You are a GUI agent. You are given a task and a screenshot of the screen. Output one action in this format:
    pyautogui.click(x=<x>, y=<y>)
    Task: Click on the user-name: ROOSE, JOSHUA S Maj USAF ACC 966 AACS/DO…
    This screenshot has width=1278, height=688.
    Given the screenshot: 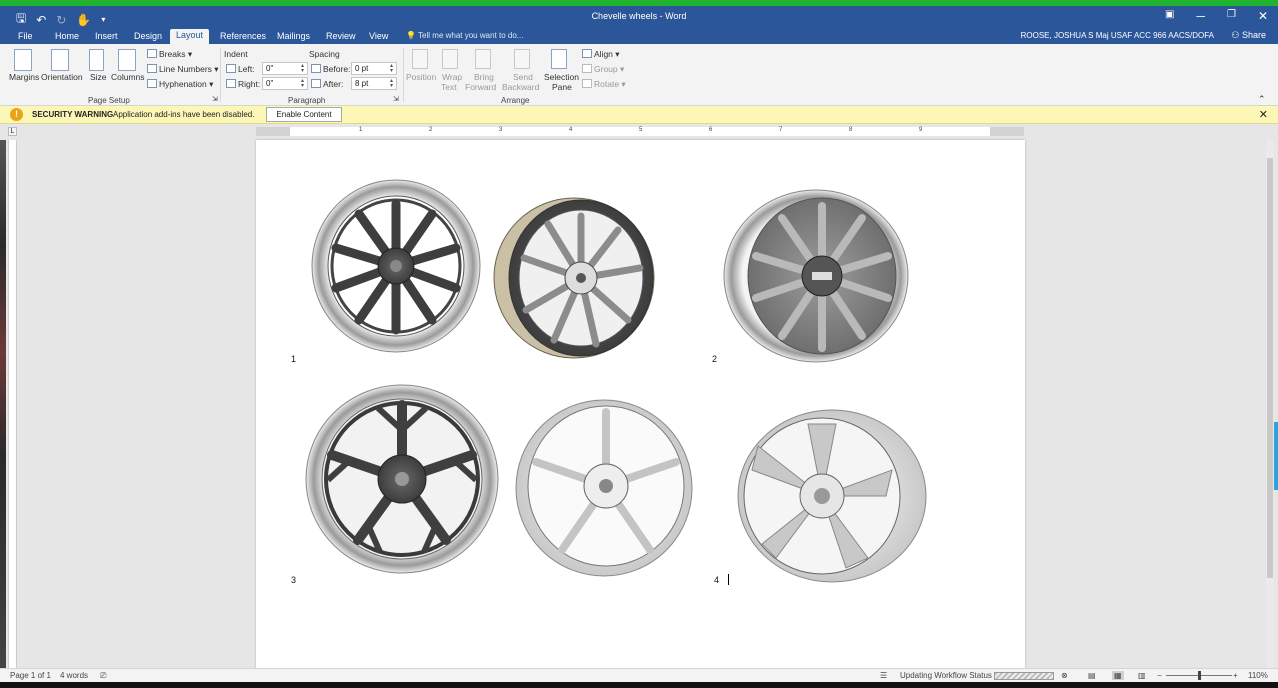 What is the action you would take?
    pyautogui.click(x=1117, y=35)
    